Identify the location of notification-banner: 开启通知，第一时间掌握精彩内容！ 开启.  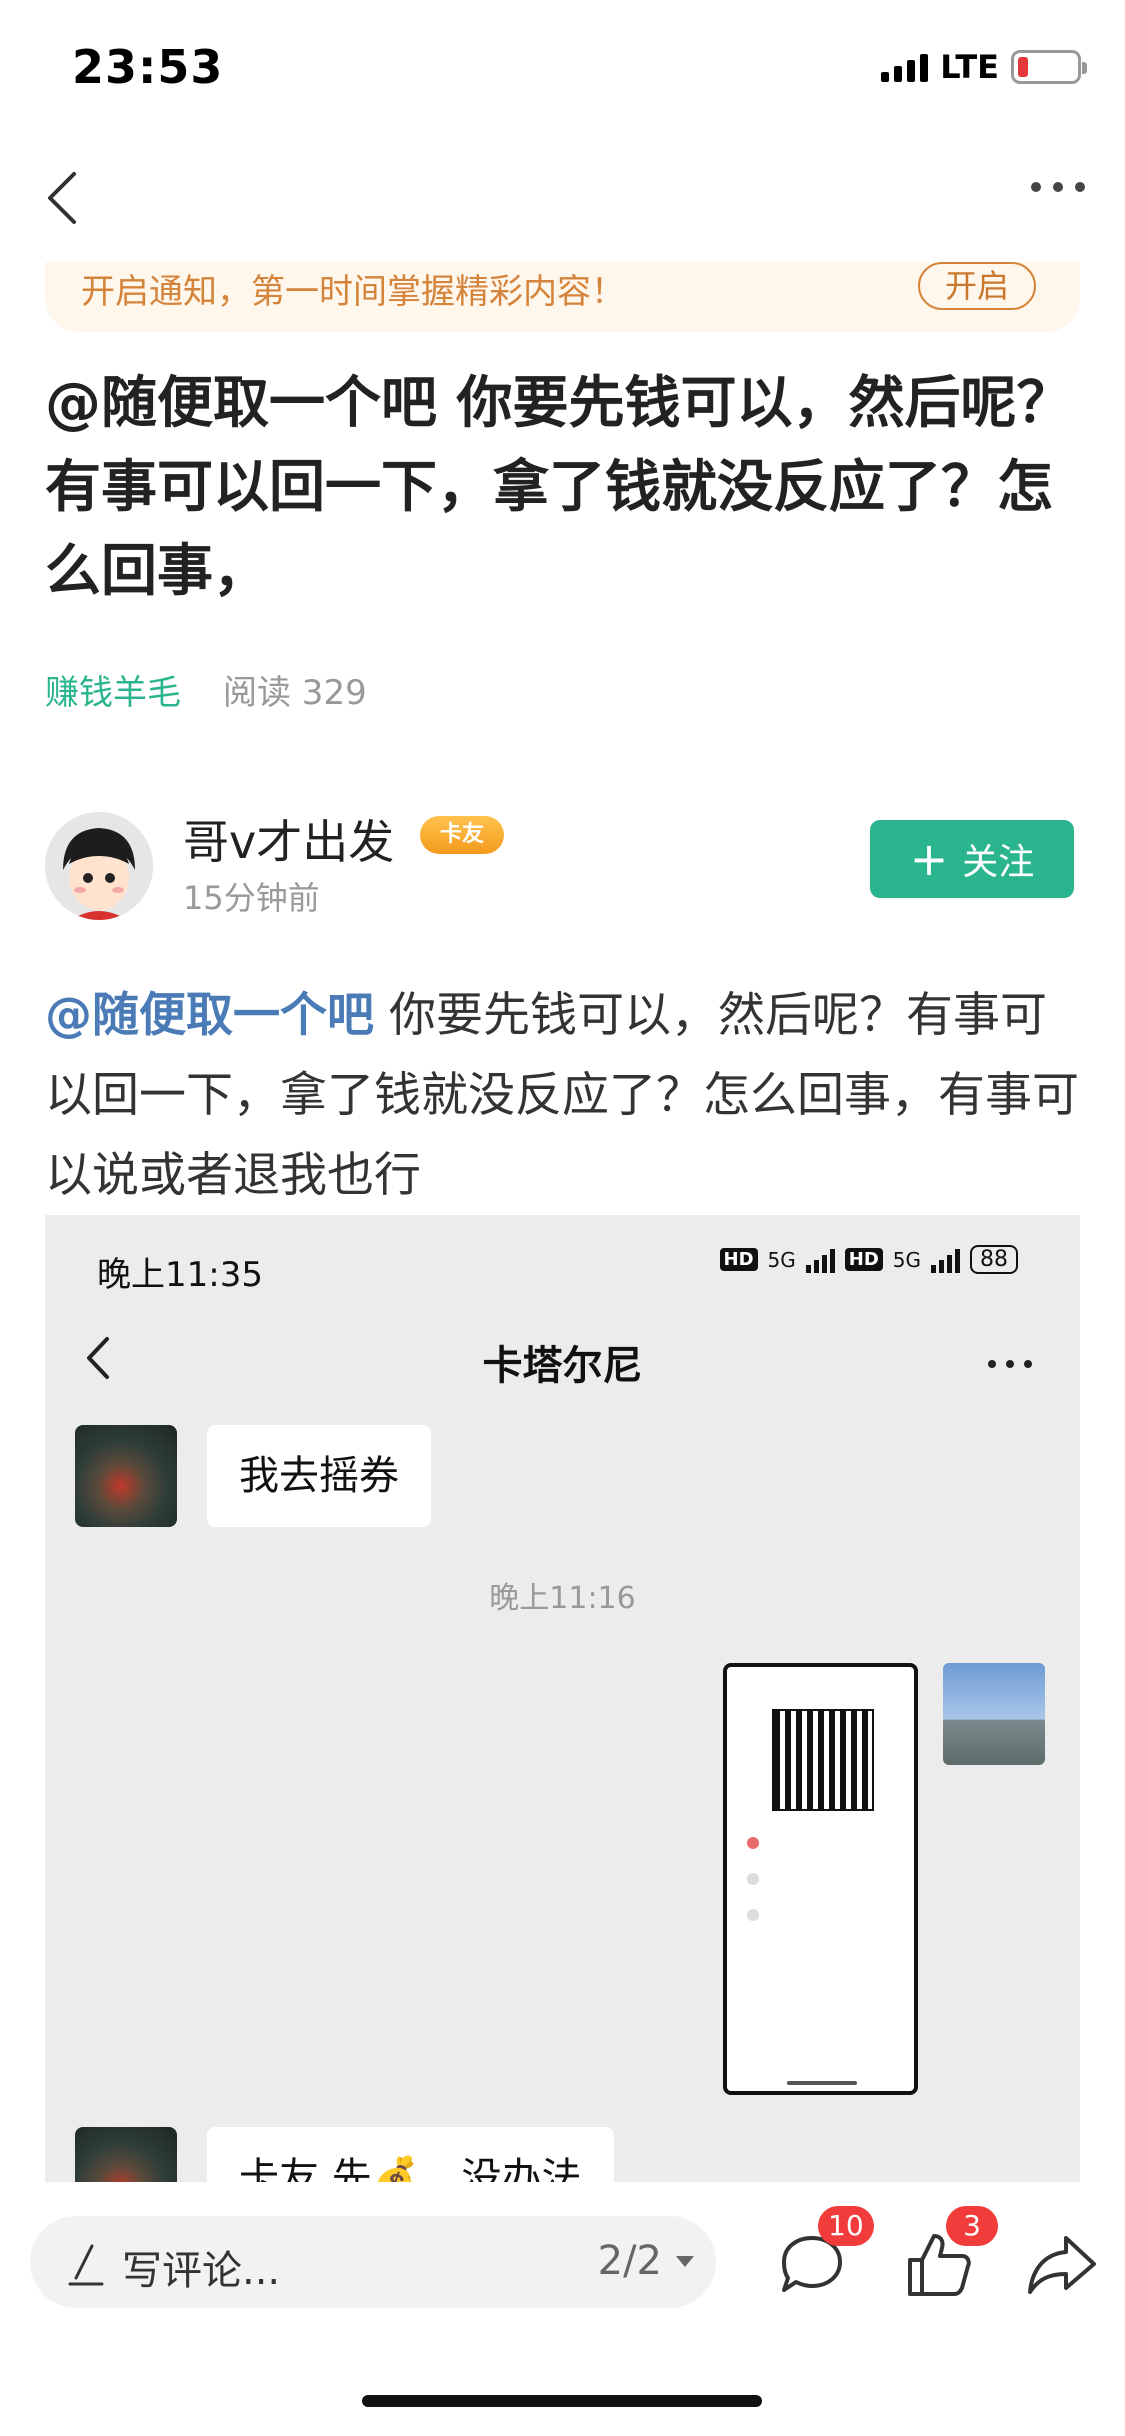
(562, 297).